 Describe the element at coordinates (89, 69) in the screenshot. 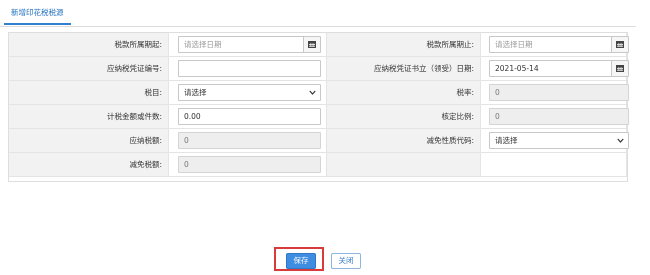

I see `voucher-number-label: 应纳税凭证编号:` at that location.